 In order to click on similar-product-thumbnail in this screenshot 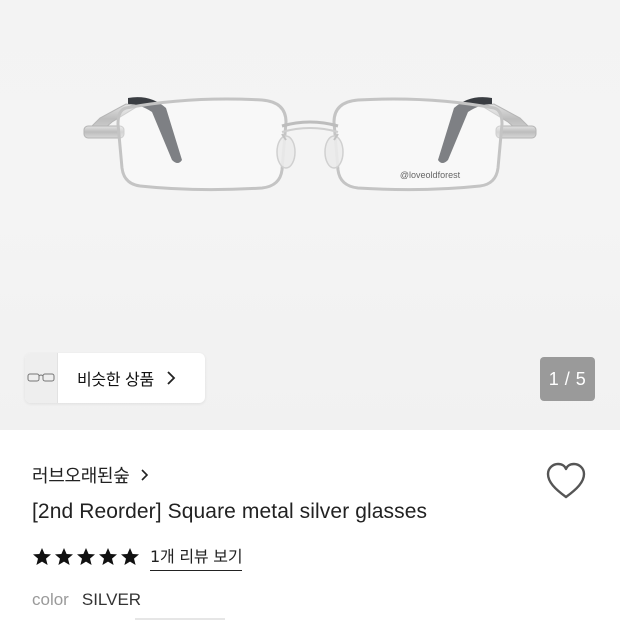, I will do `click(41, 378)`.